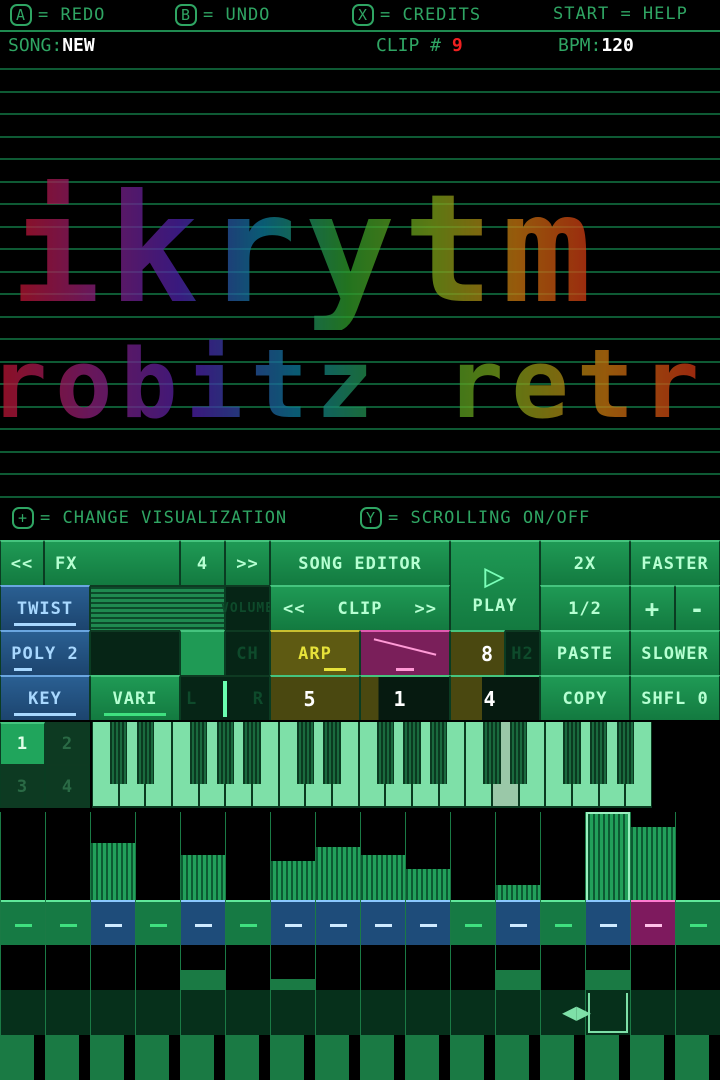 This screenshot has width=720, height=1080. I want to click on pan-slider: LR, so click(225, 697).